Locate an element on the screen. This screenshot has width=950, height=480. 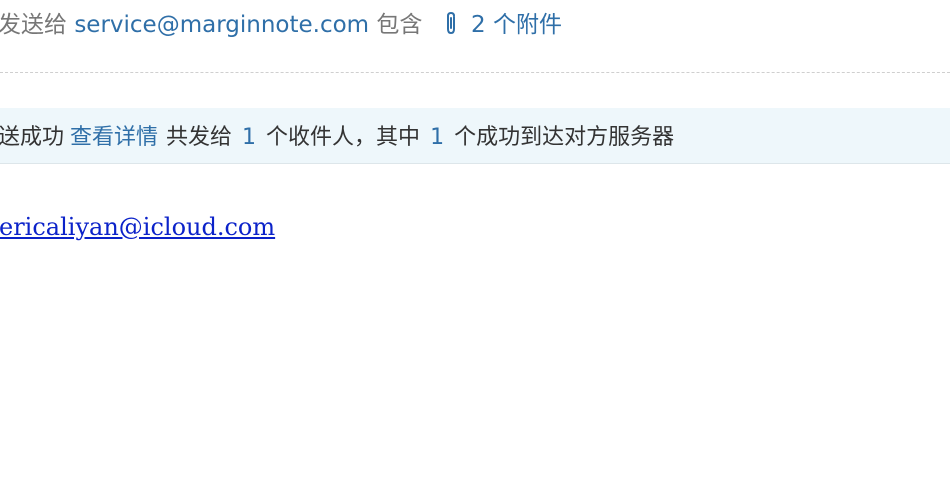
delivery-status-text: 送成功 查看详情 共发给 1 个收件人，其中 1 个成功到达对方服务器 is located at coordinates (337, 138).